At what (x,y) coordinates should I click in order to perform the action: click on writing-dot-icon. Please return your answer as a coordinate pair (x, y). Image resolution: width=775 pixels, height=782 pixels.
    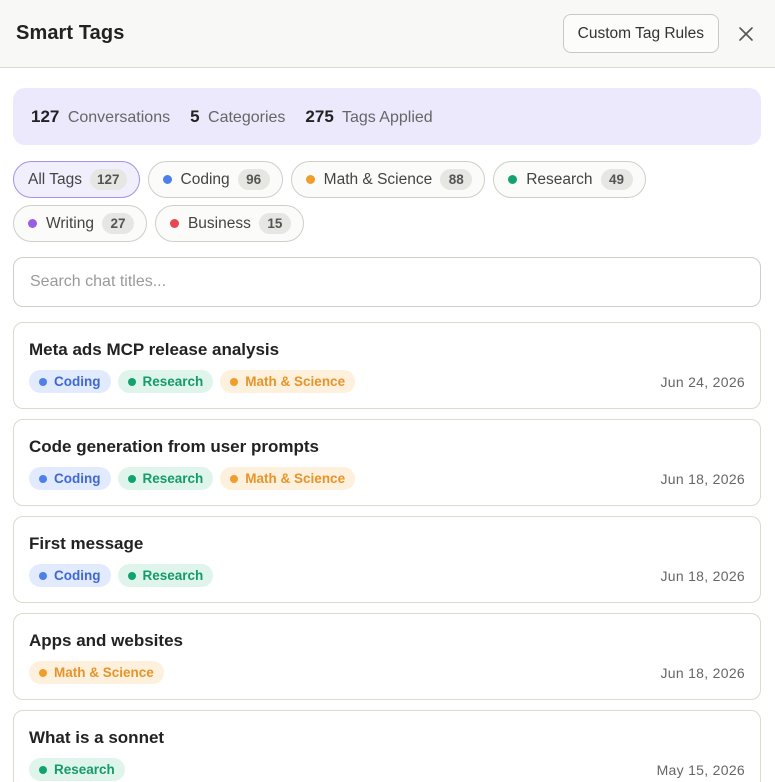
    Looking at the image, I should click on (32, 223).